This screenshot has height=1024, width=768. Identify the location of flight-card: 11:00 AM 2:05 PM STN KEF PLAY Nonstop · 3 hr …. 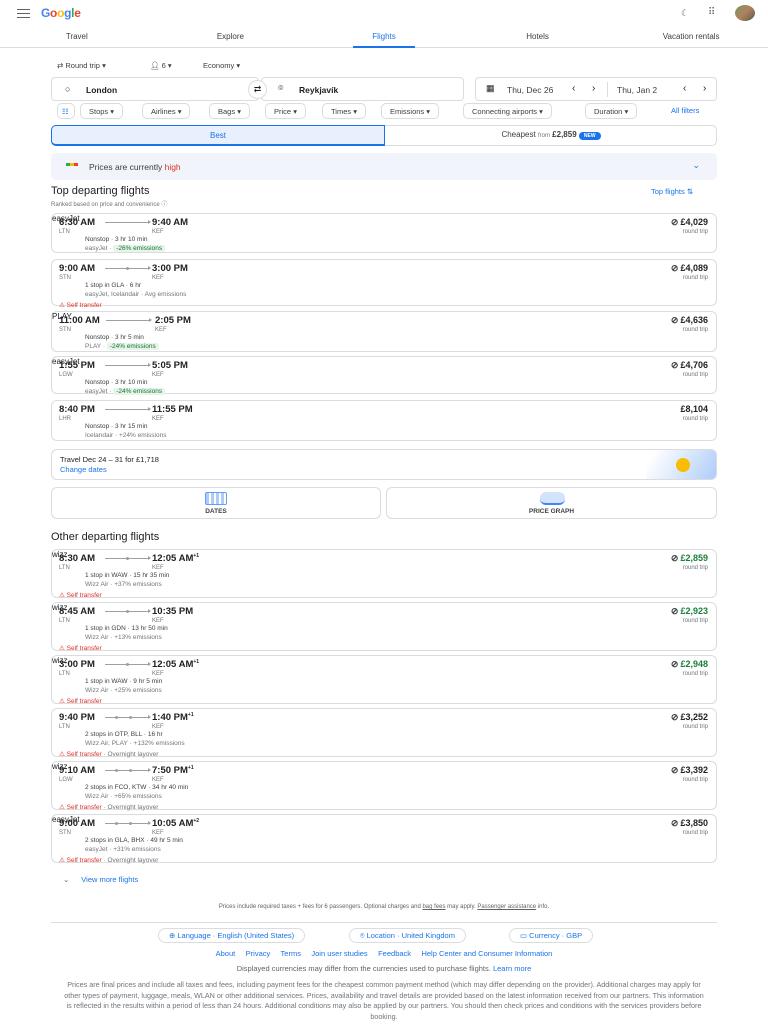
(384, 331).